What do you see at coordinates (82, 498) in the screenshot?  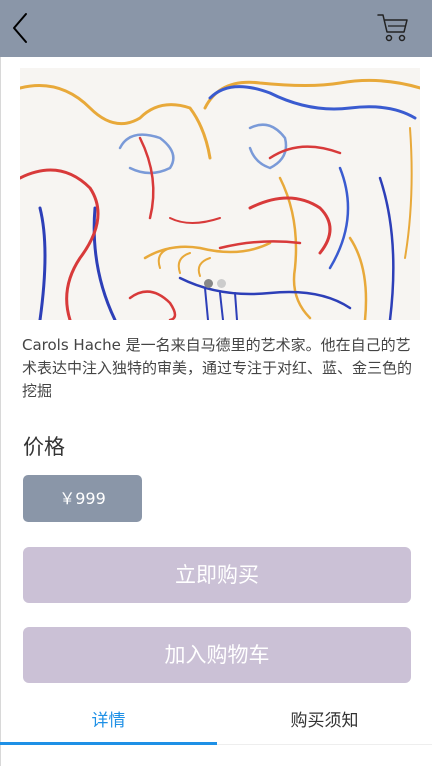 I see `price-badge: ￥999` at bounding box center [82, 498].